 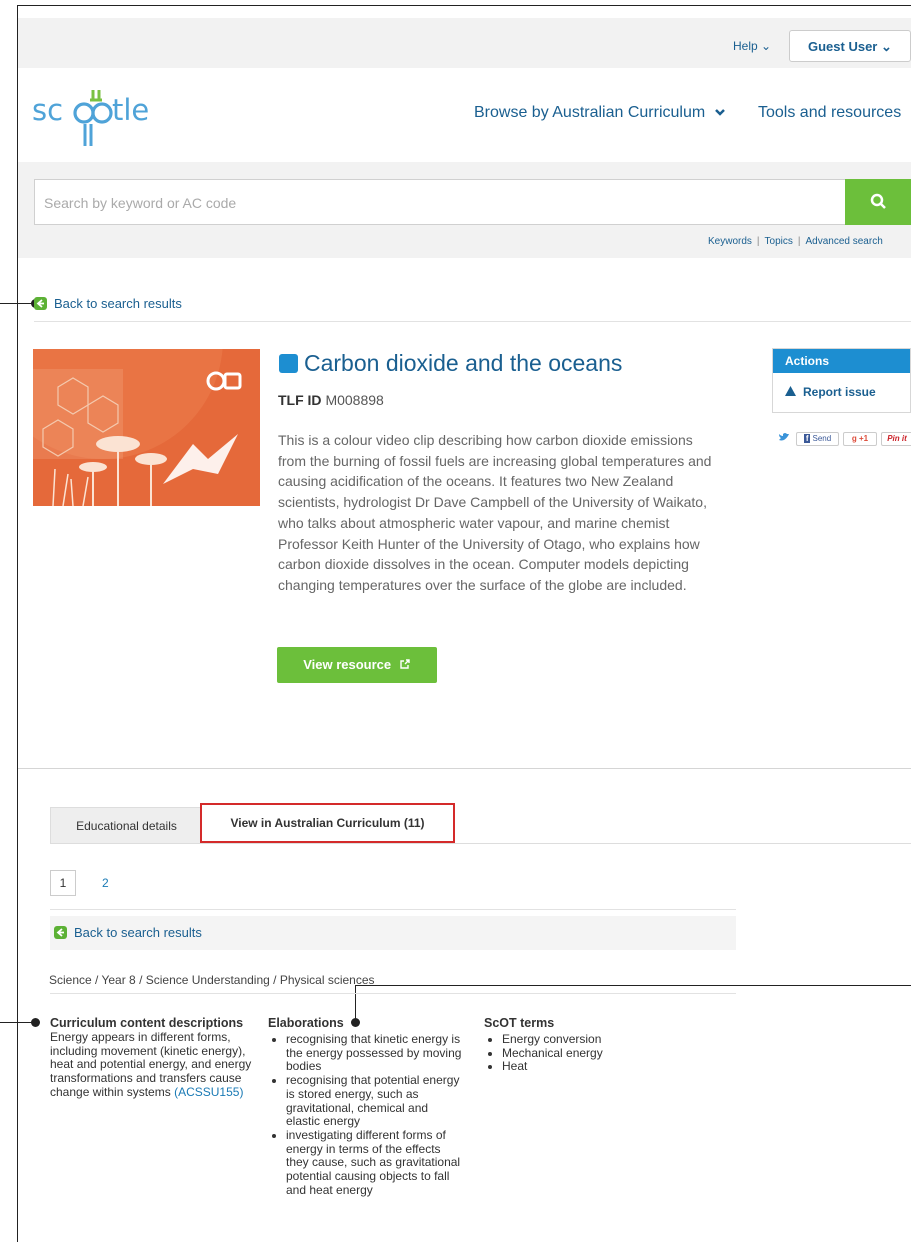 What do you see at coordinates (841, 361) in the screenshot?
I see `actions-heading: Actions` at bounding box center [841, 361].